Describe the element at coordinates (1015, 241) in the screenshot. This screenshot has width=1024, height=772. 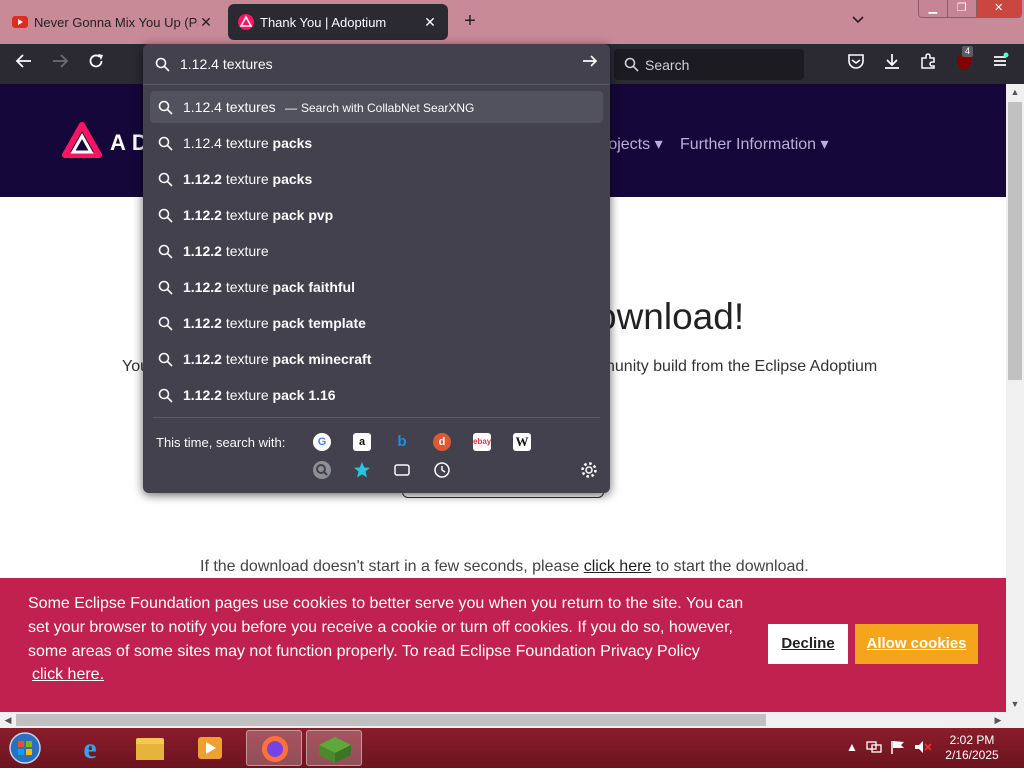
I see `vertical-scroll-thumb` at that location.